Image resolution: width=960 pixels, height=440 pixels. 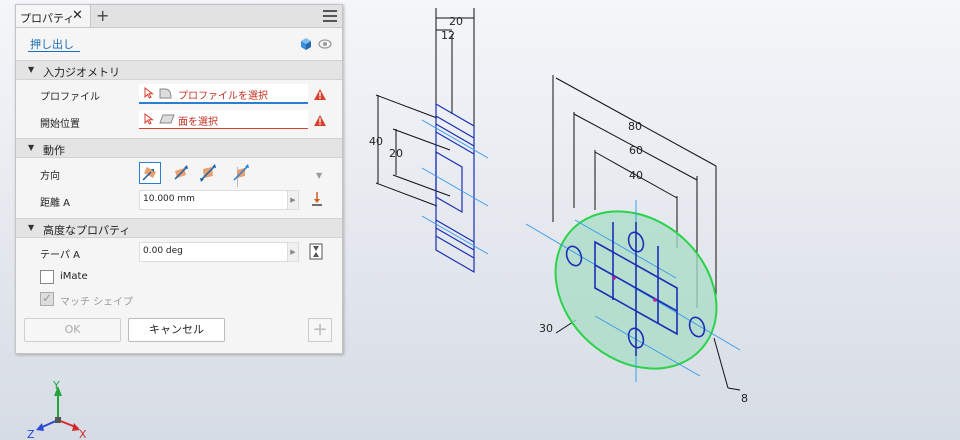 What do you see at coordinates (102, 15) in the screenshot?
I see `add-tab-icon: +` at bounding box center [102, 15].